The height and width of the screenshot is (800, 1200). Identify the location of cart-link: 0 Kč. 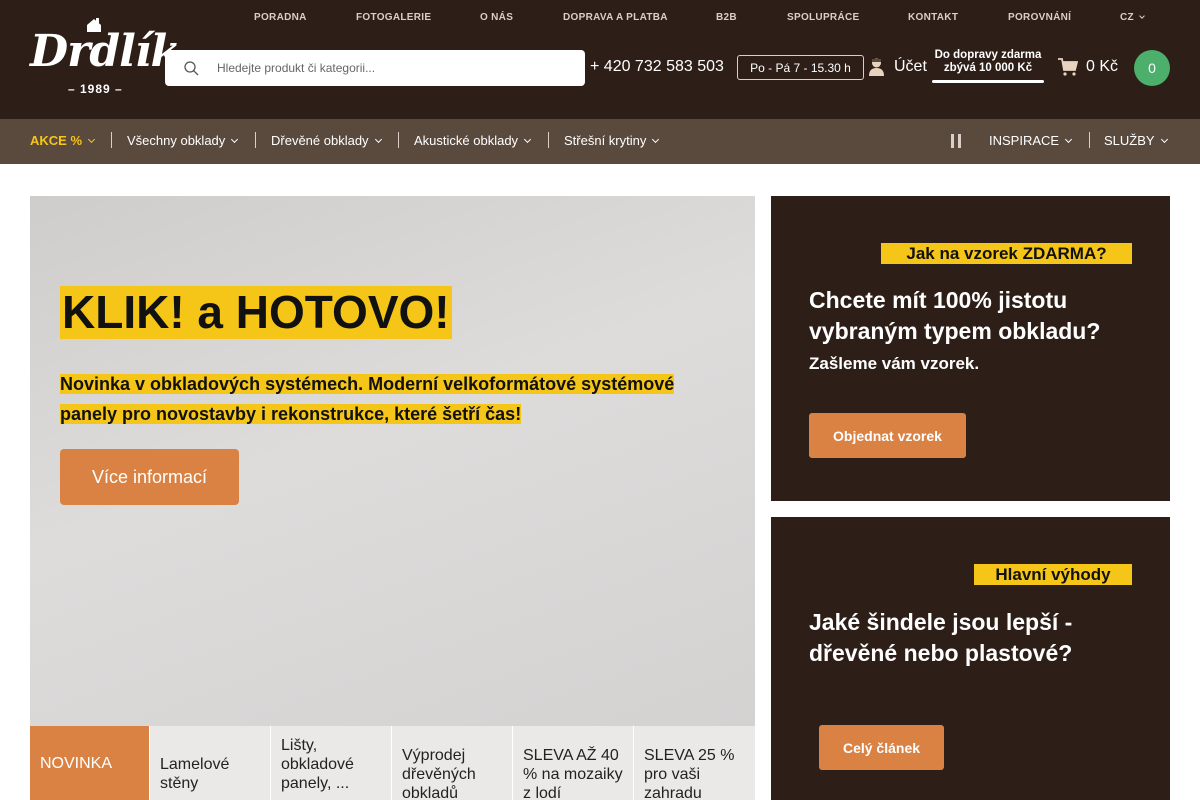
(1088, 67).